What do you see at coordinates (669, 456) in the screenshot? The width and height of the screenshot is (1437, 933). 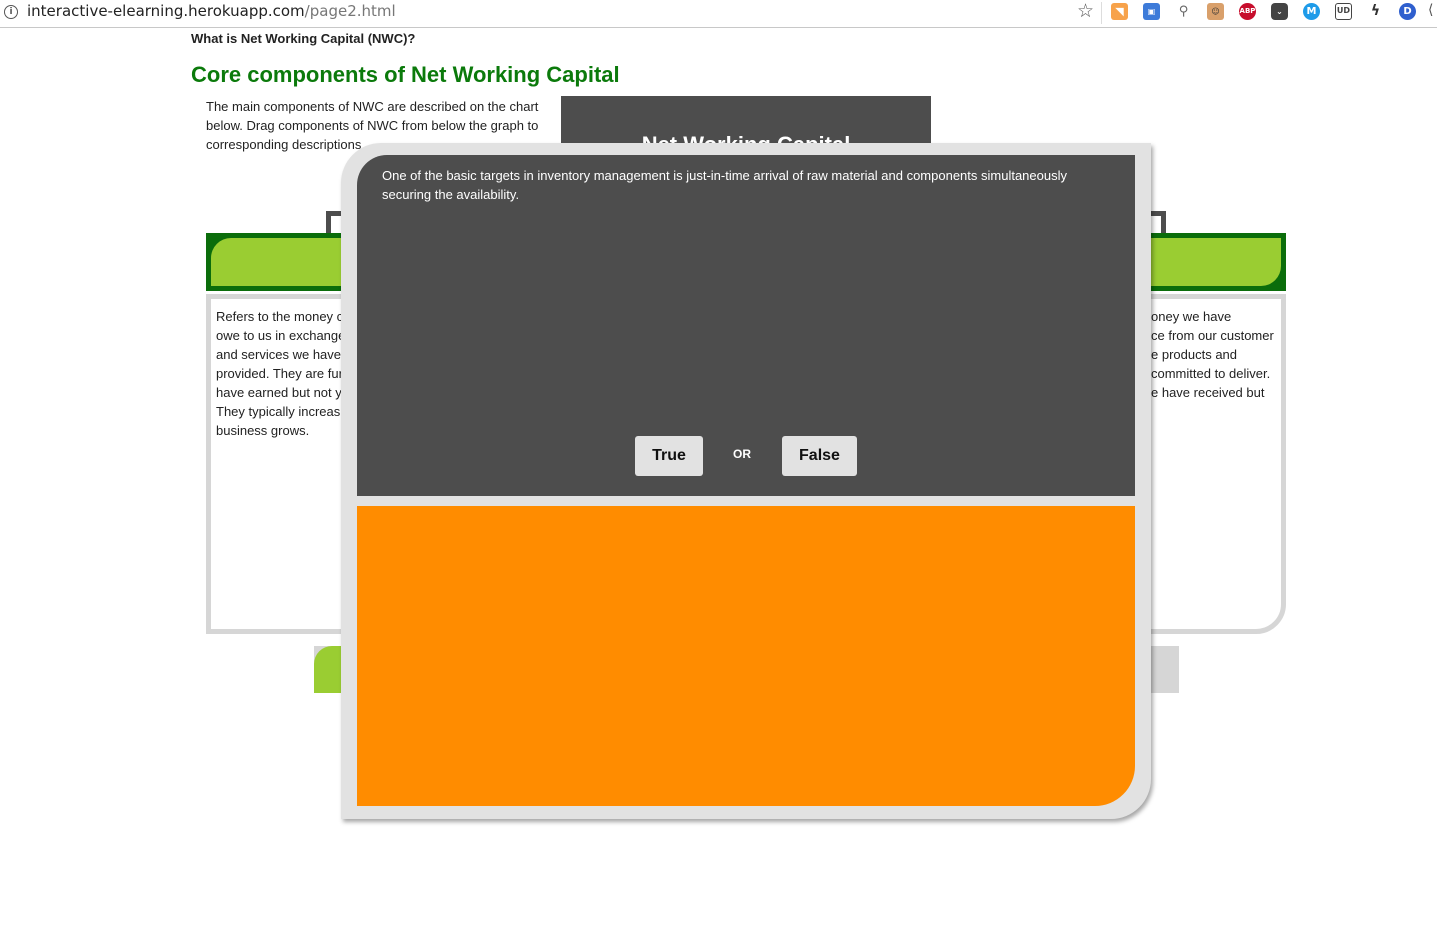 I see `true-button: True` at bounding box center [669, 456].